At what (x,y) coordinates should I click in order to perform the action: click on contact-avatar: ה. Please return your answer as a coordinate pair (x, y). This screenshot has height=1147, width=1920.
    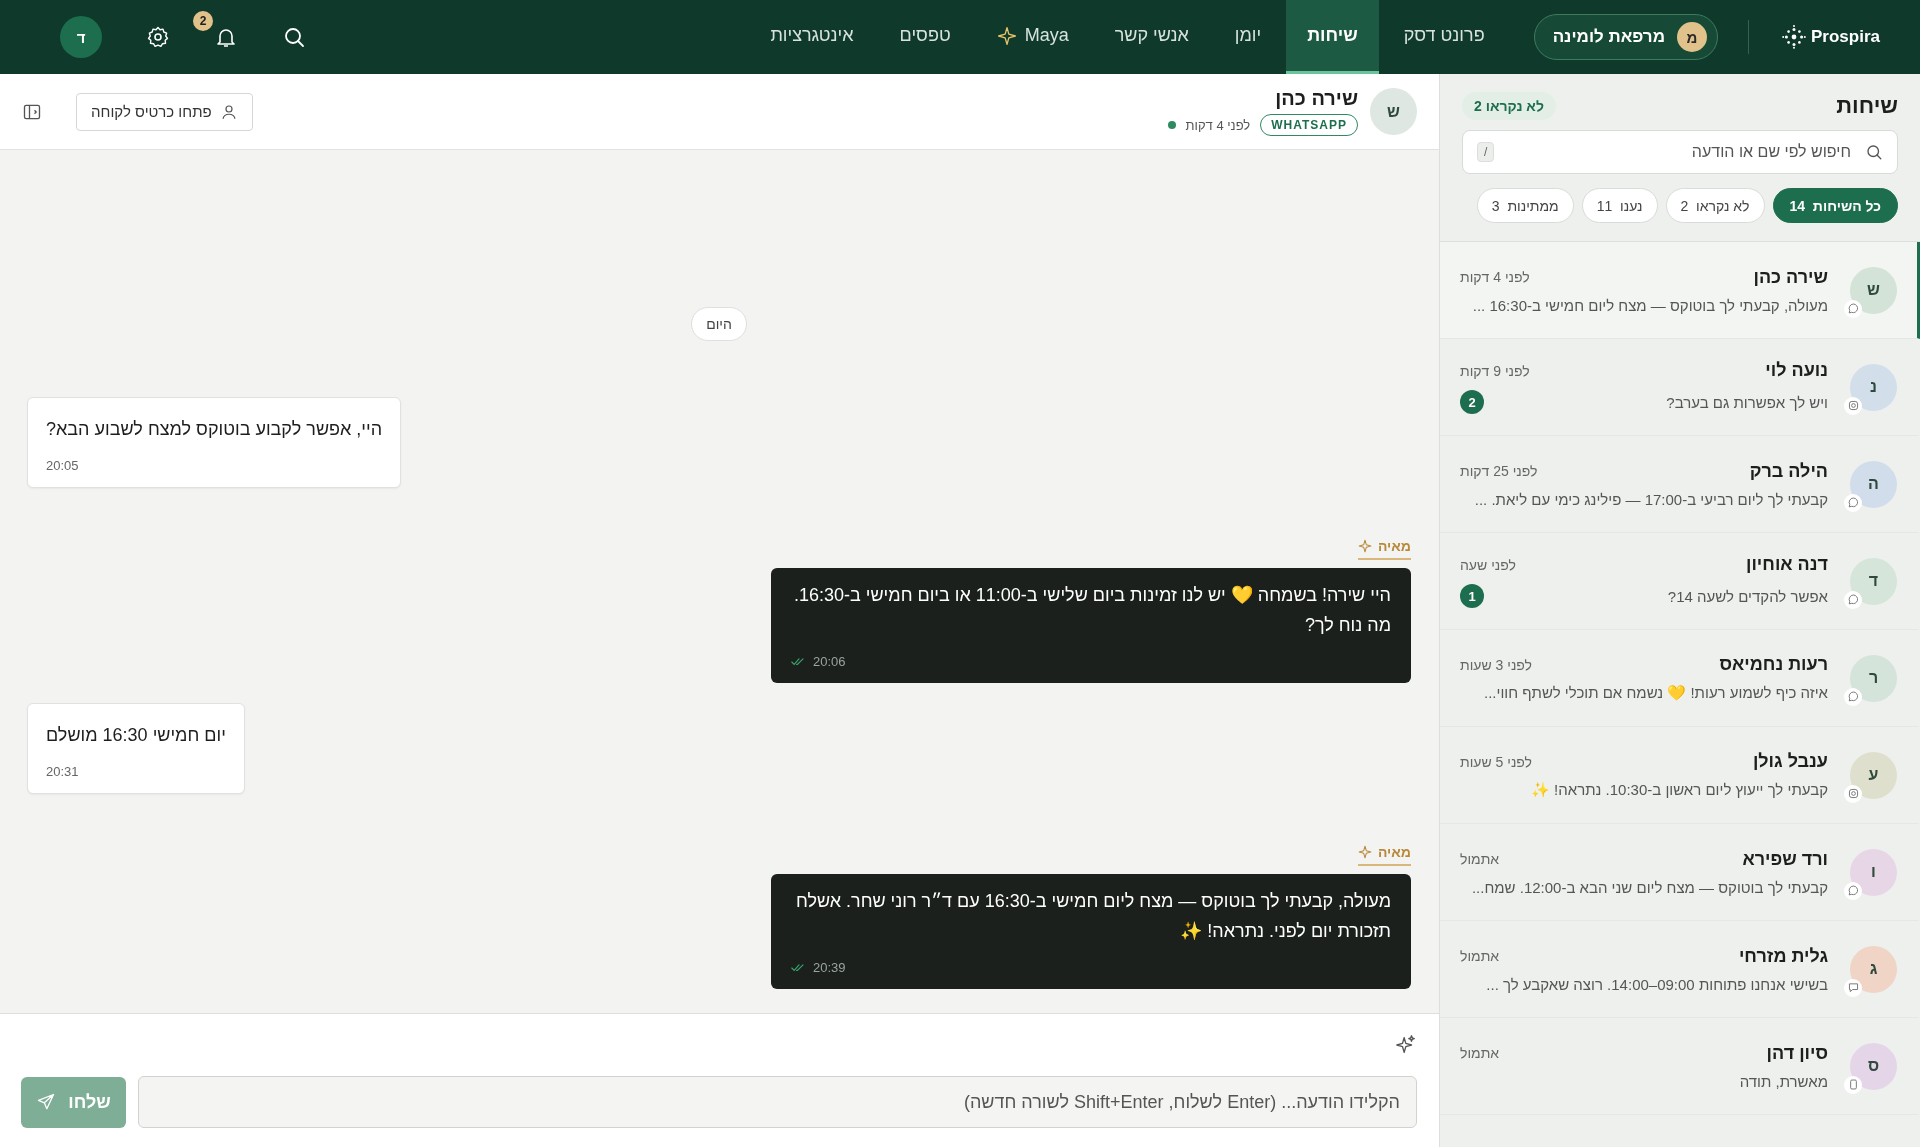
    Looking at the image, I should click on (1873, 484).